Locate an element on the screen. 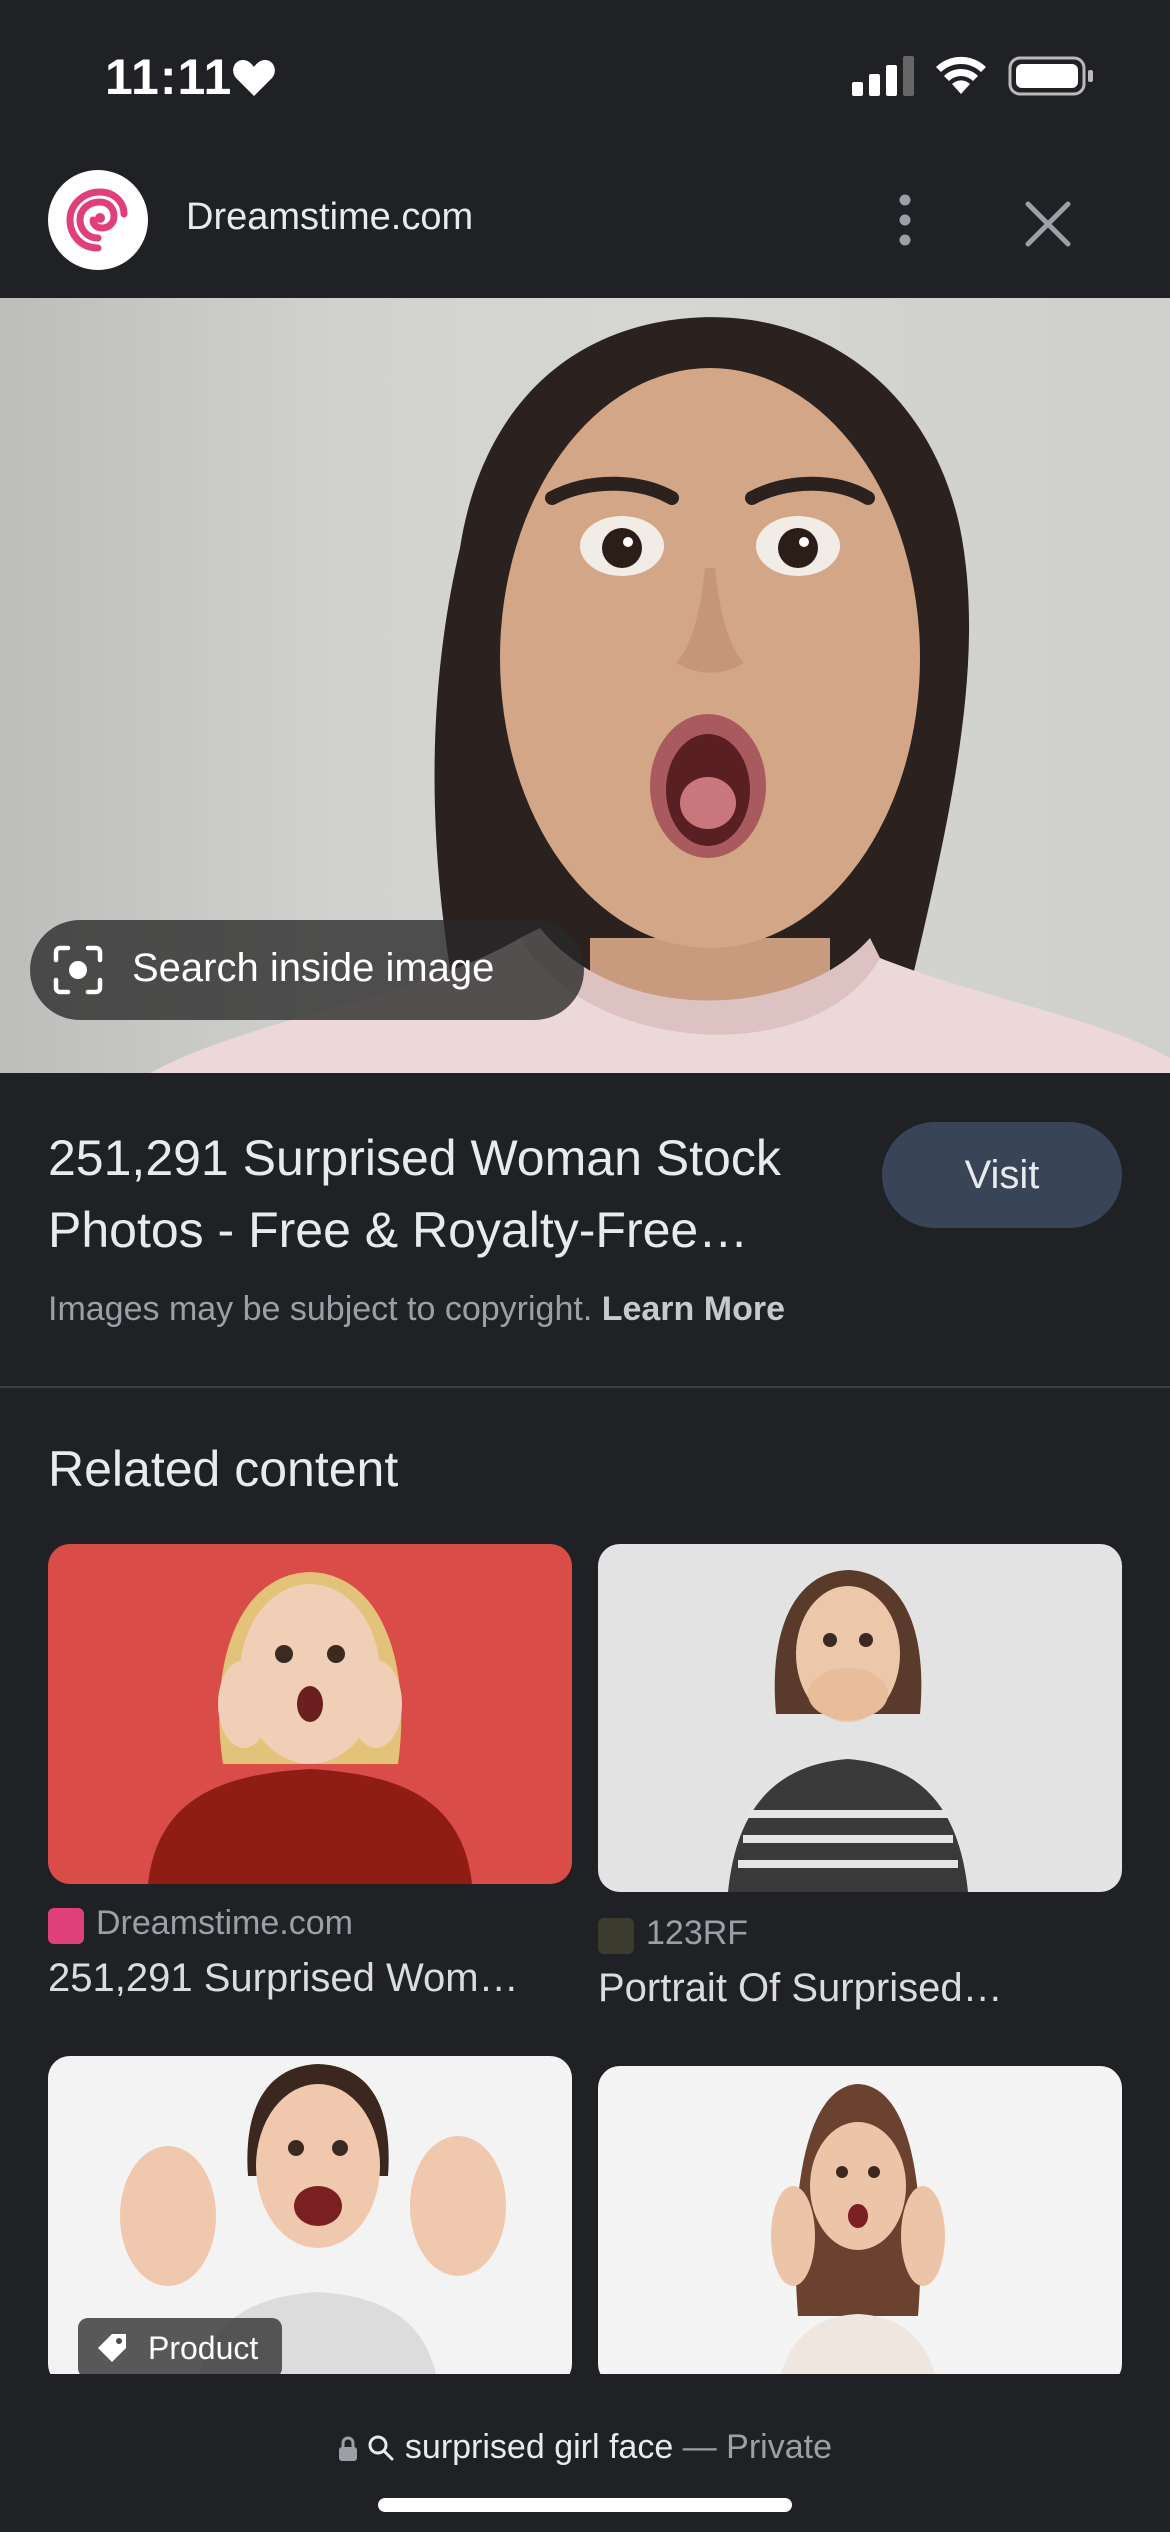  product-badge: Product is located at coordinates (180, 2348).